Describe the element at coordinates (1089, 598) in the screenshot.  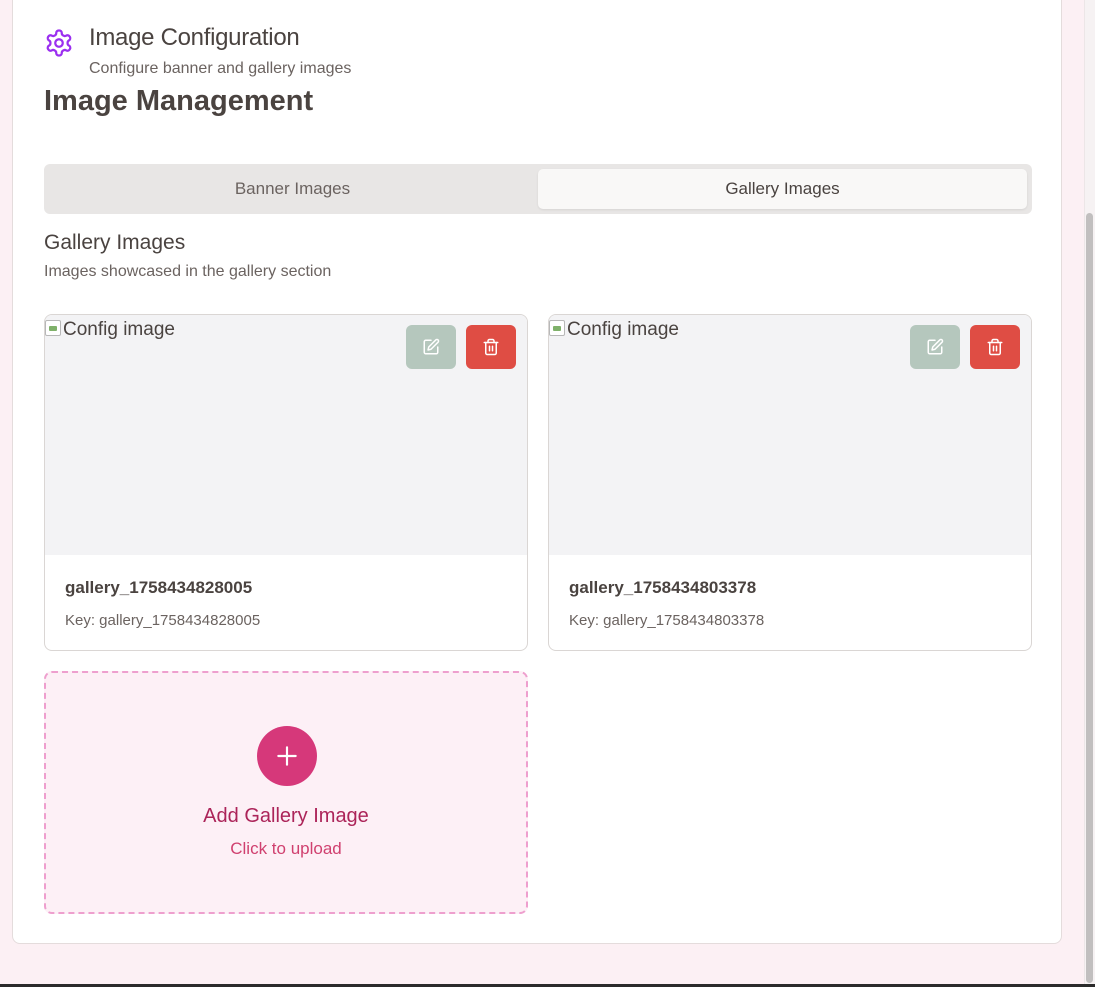
I see `scrollbar-thumb` at that location.